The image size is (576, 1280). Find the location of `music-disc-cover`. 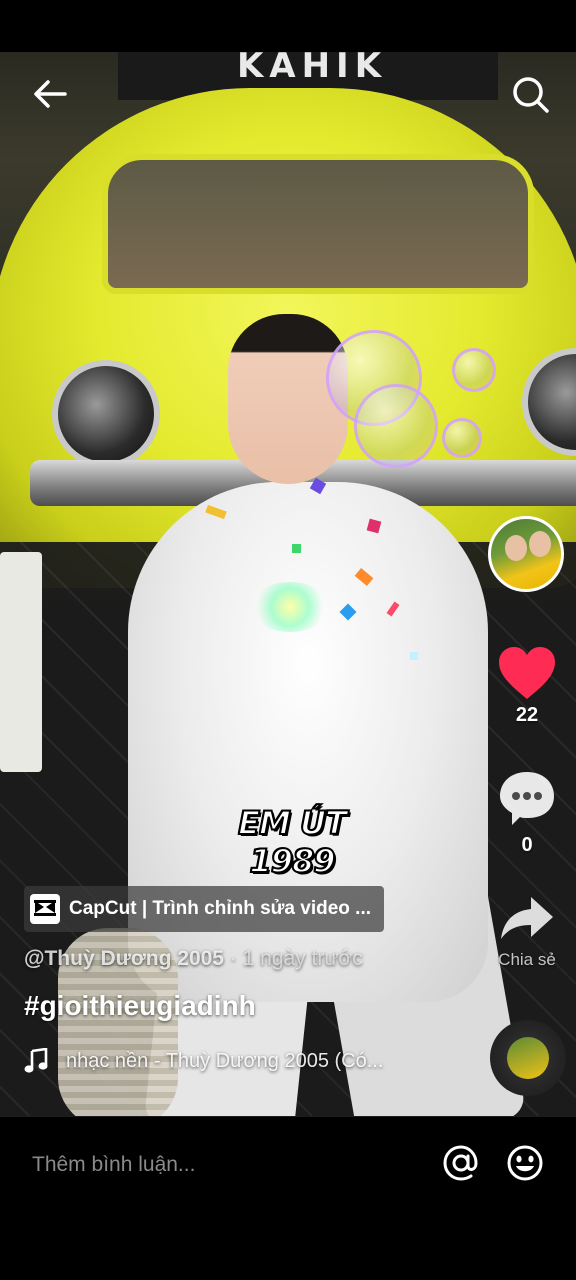

music-disc-cover is located at coordinates (528, 1058).